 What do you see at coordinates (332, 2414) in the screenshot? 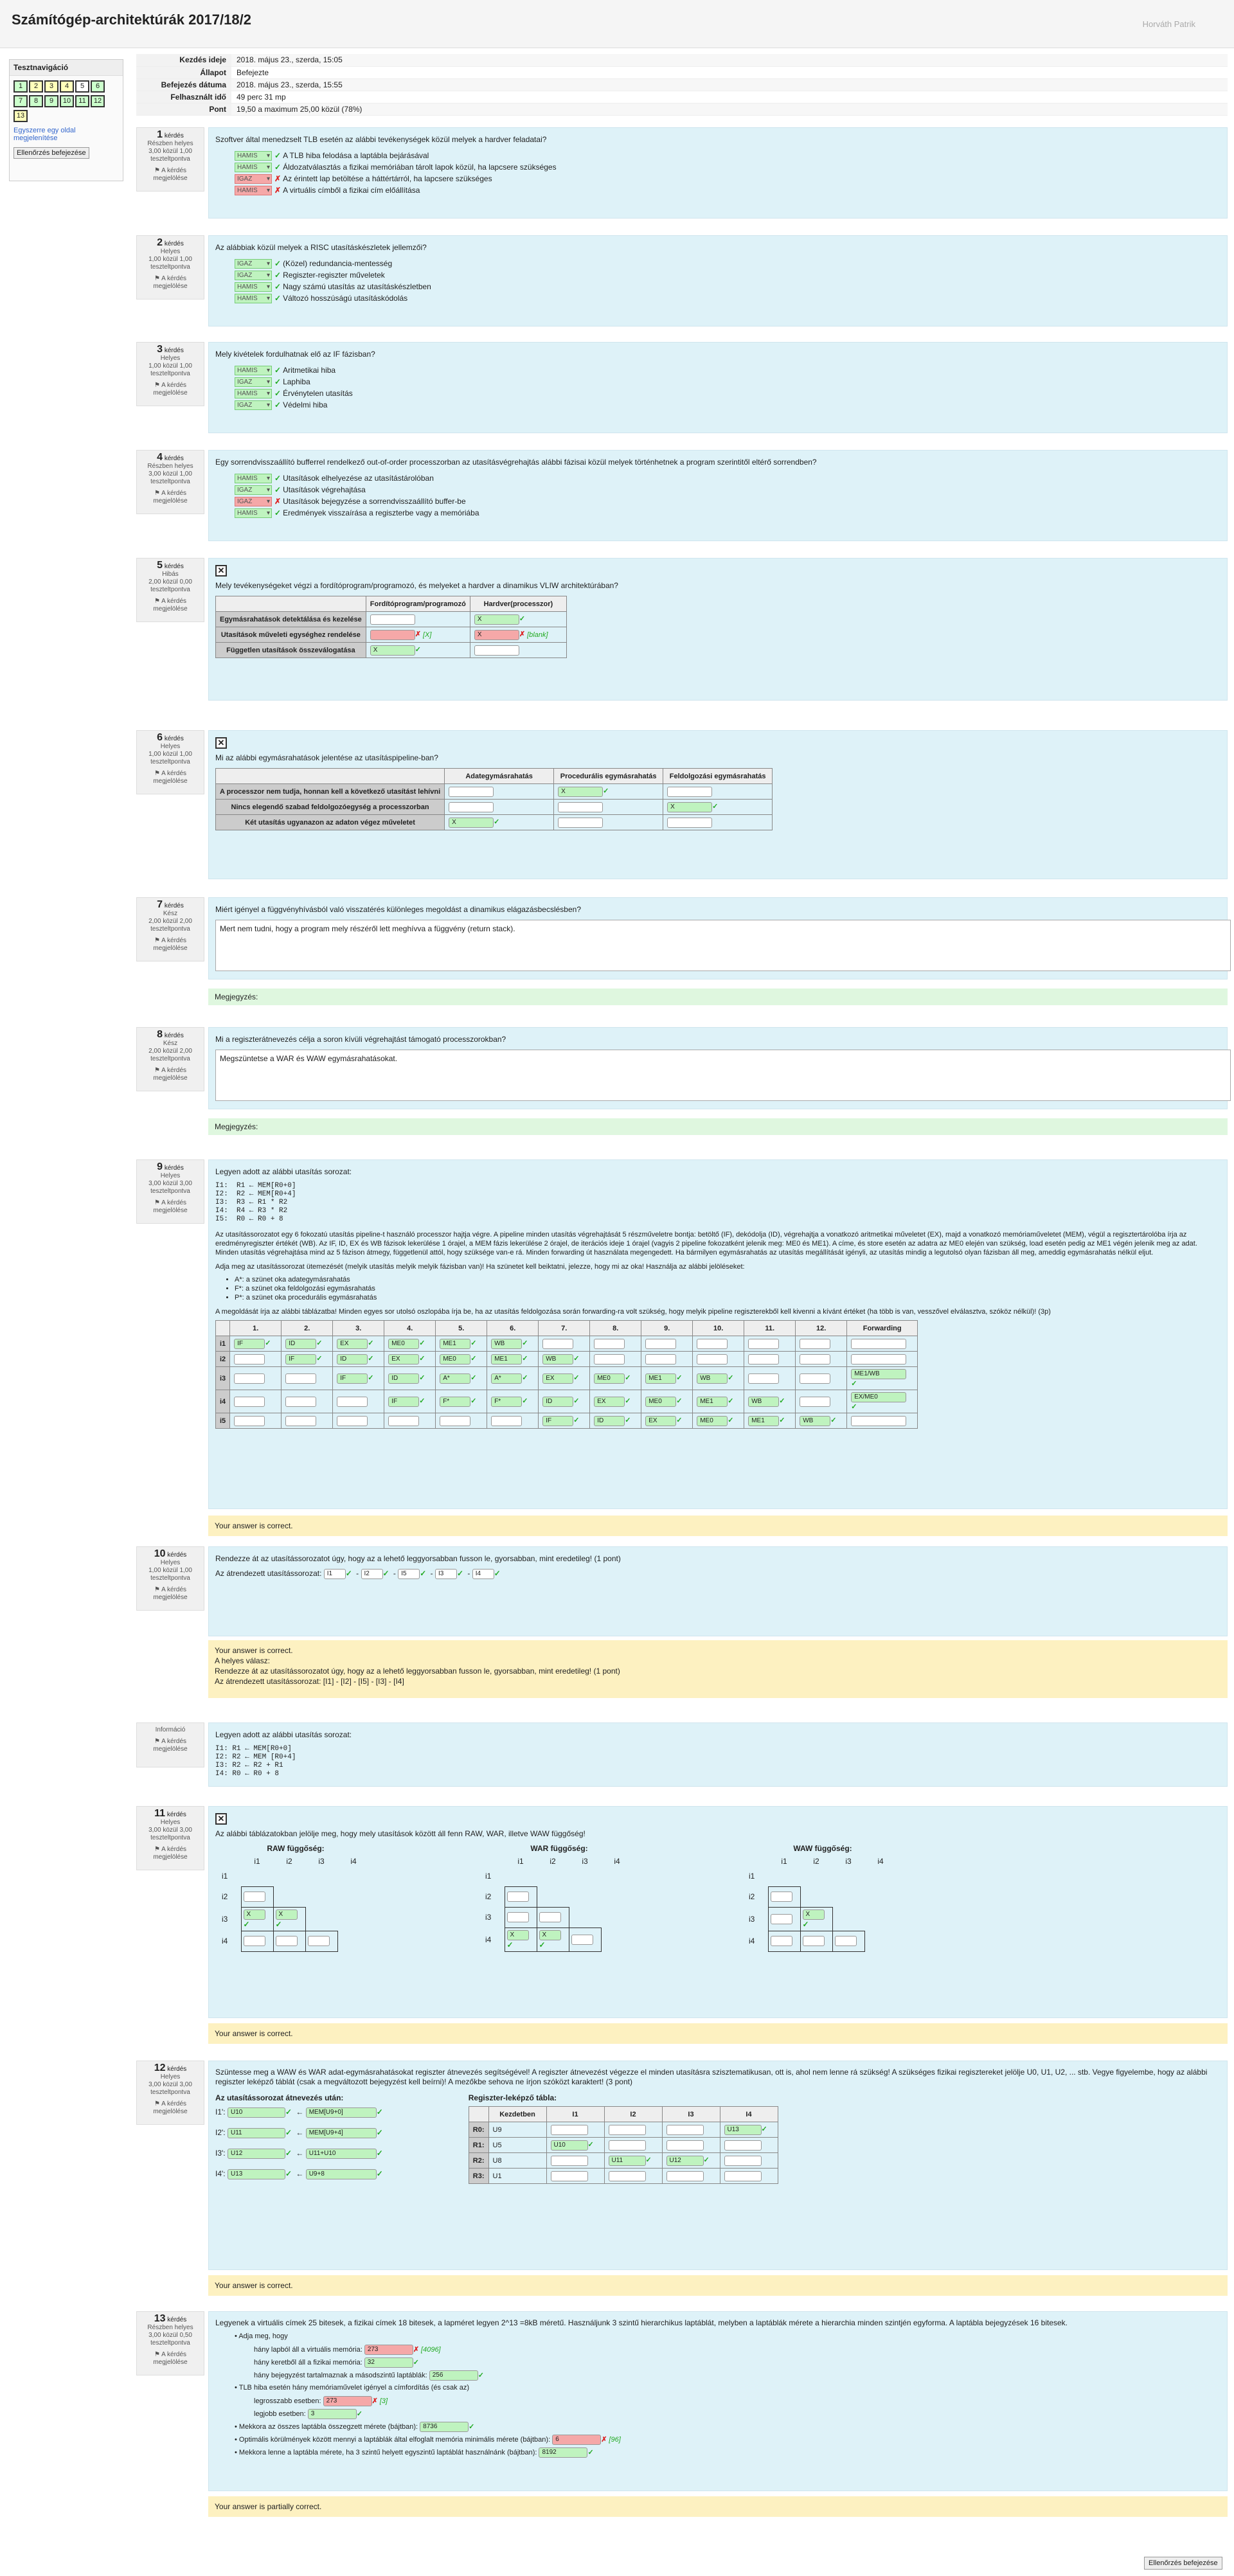
I see `numeric-input: 3` at bounding box center [332, 2414].